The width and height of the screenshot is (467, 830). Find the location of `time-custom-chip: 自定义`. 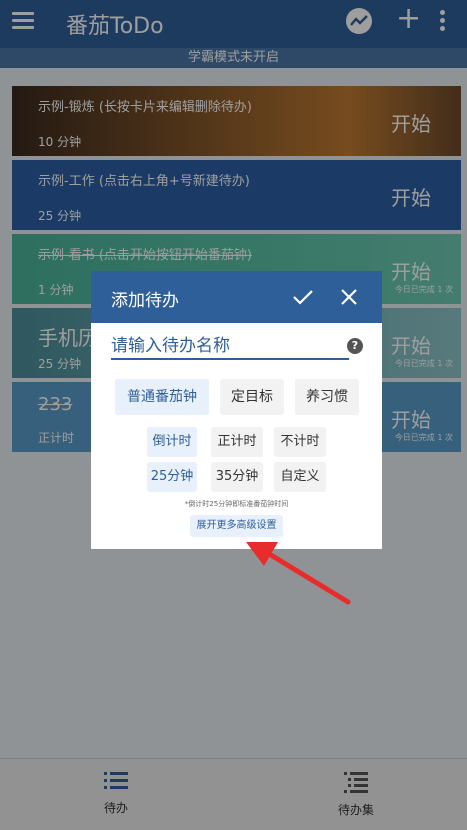

time-custom-chip: 自定义 is located at coordinates (300, 477).